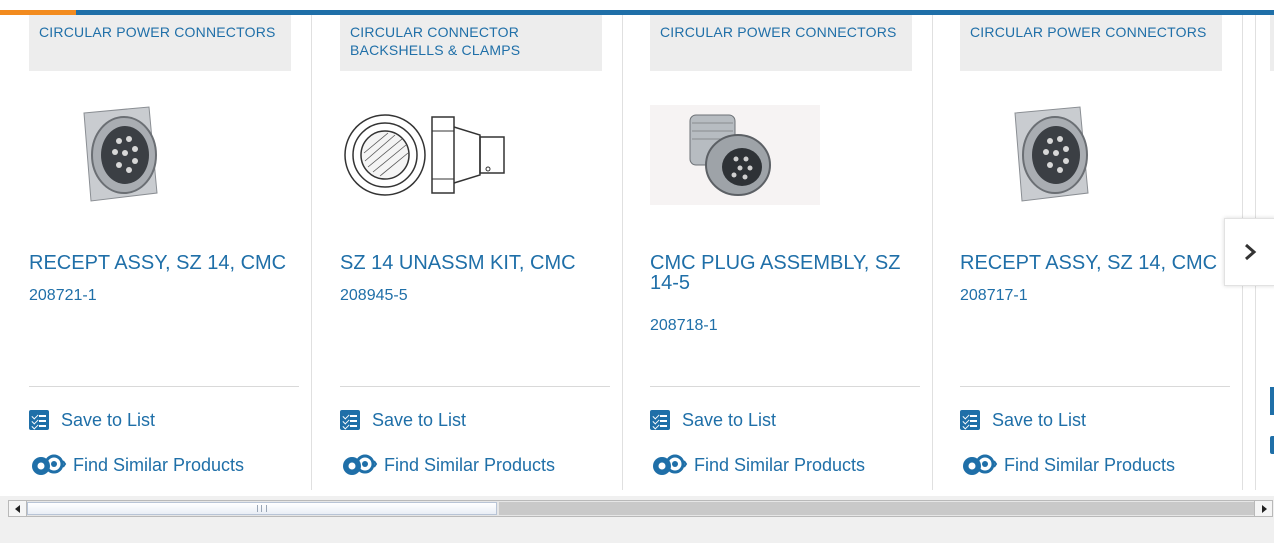 Image resolution: width=1274 pixels, height=543 pixels. I want to click on next-card-save-icon, so click(1272, 401).